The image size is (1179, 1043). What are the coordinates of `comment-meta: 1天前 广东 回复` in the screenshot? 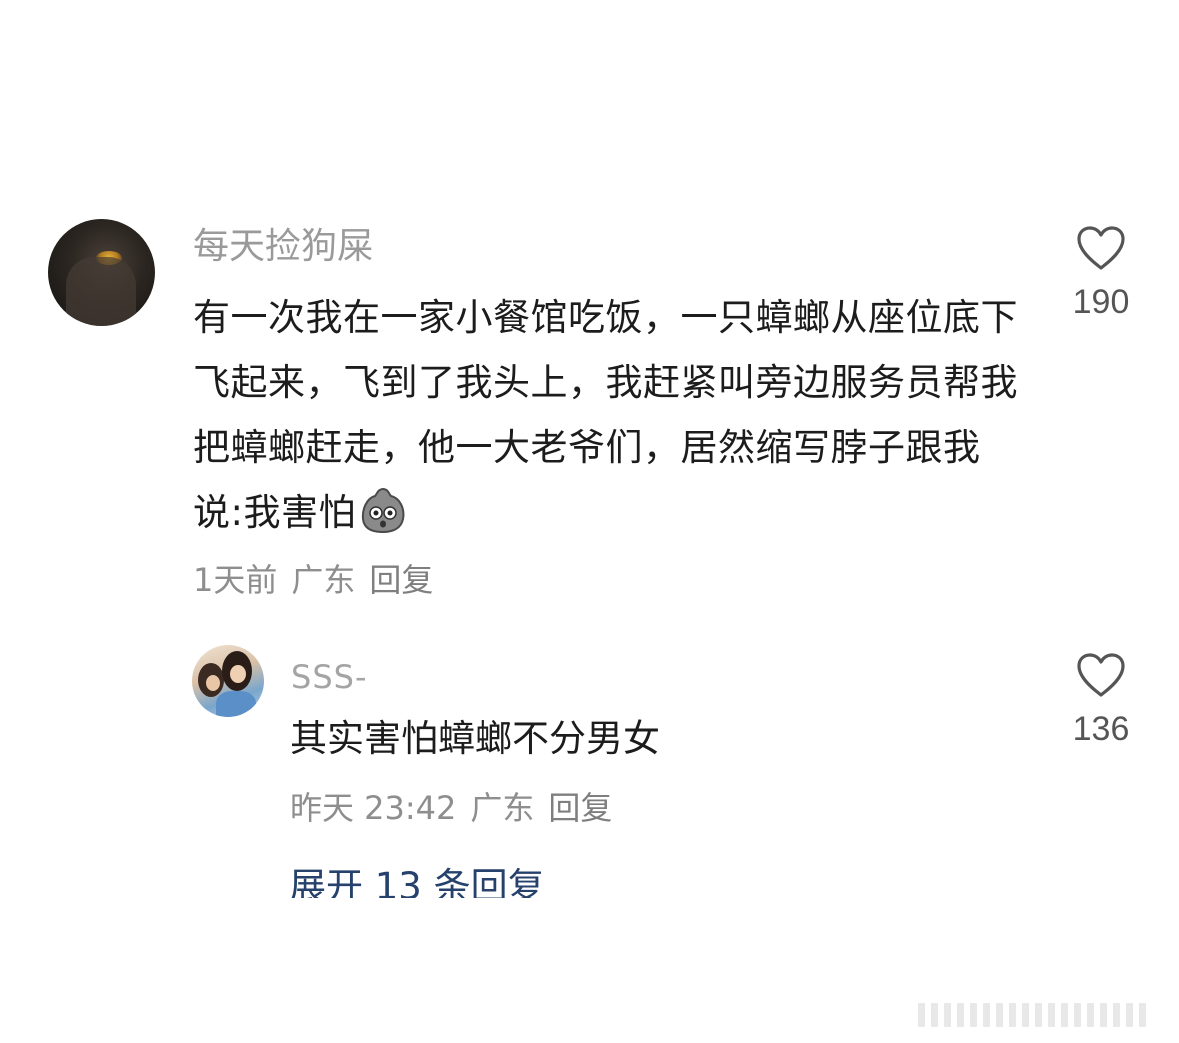 It's located at (320, 580).